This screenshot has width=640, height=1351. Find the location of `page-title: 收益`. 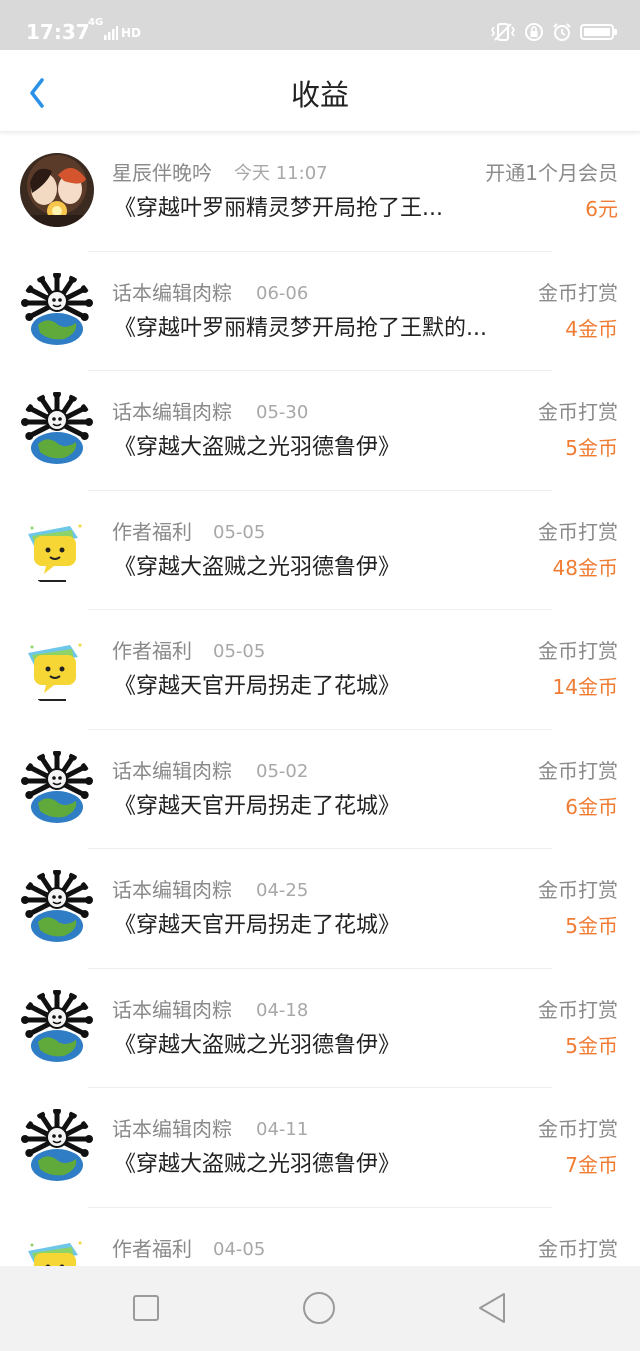

page-title: 收益 is located at coordinates (319, 95).